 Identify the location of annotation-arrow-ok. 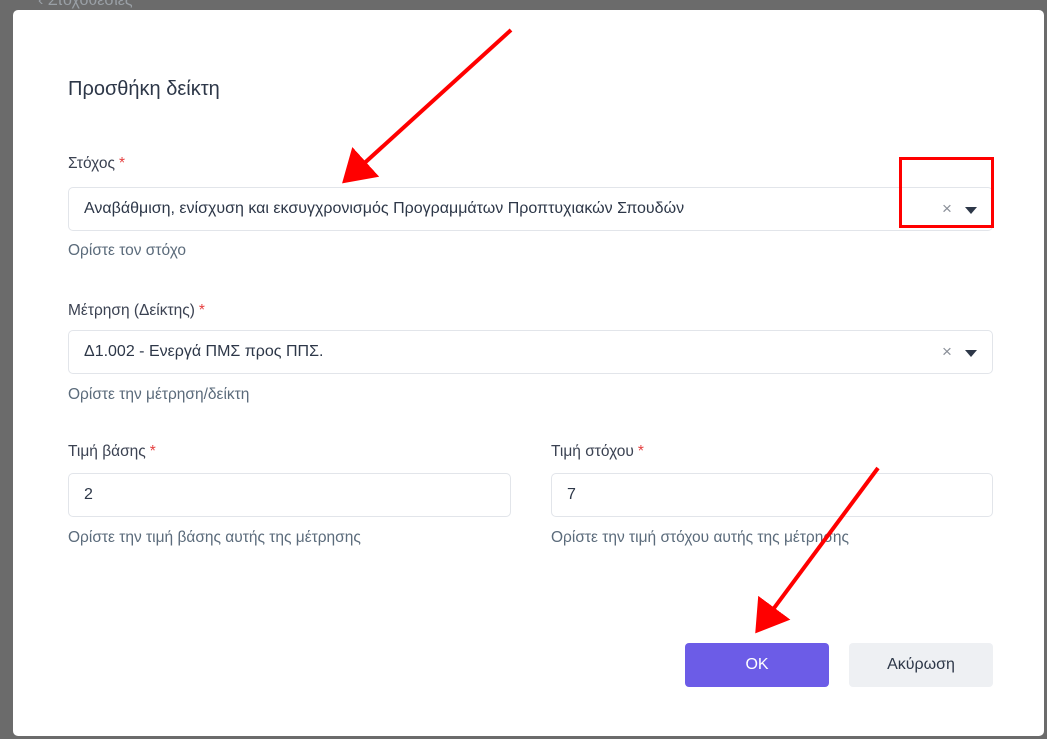
(817, 550).